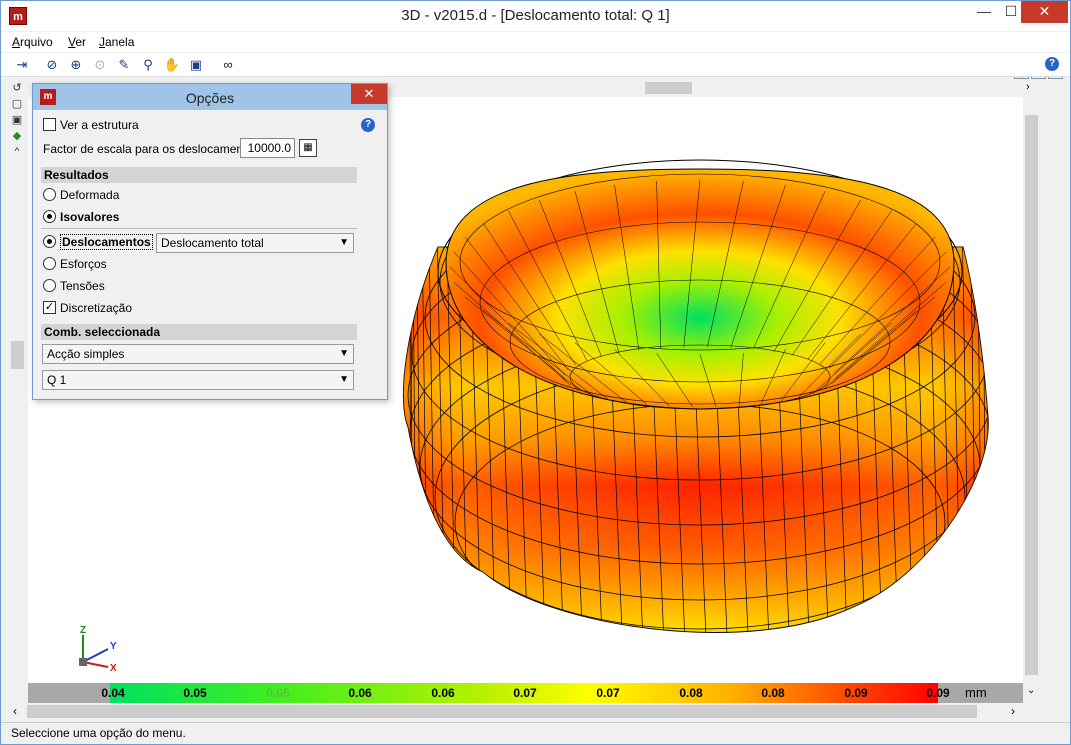 This screenshot has width=1071, height=745. Describe the element at coordinates (17, 426) in the screenshot. I see `left-scrollbar` at that location.